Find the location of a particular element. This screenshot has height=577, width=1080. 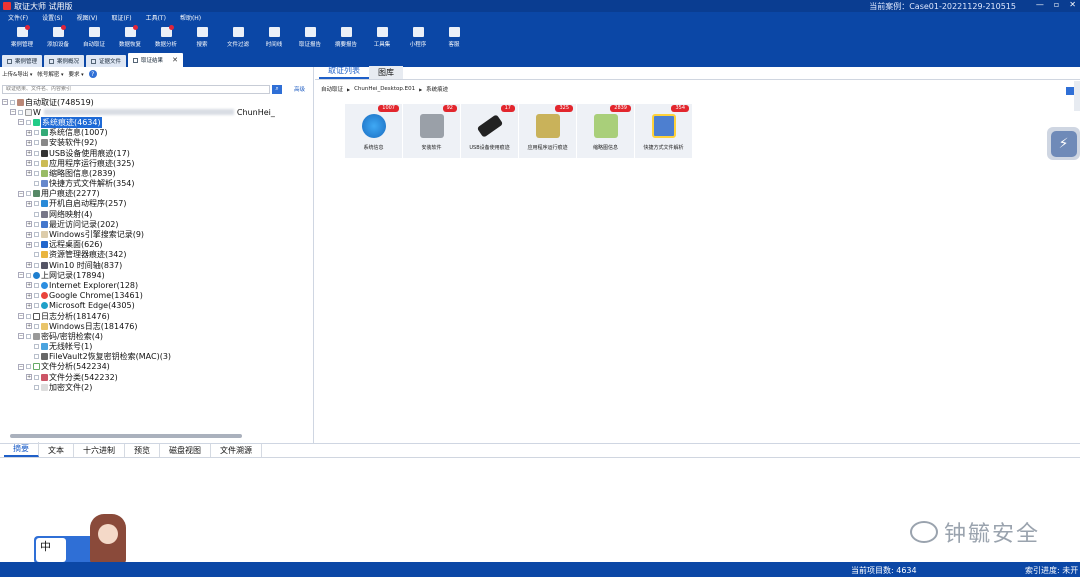

menu-help: 帮助(H) is located at coordinates (189, 17).